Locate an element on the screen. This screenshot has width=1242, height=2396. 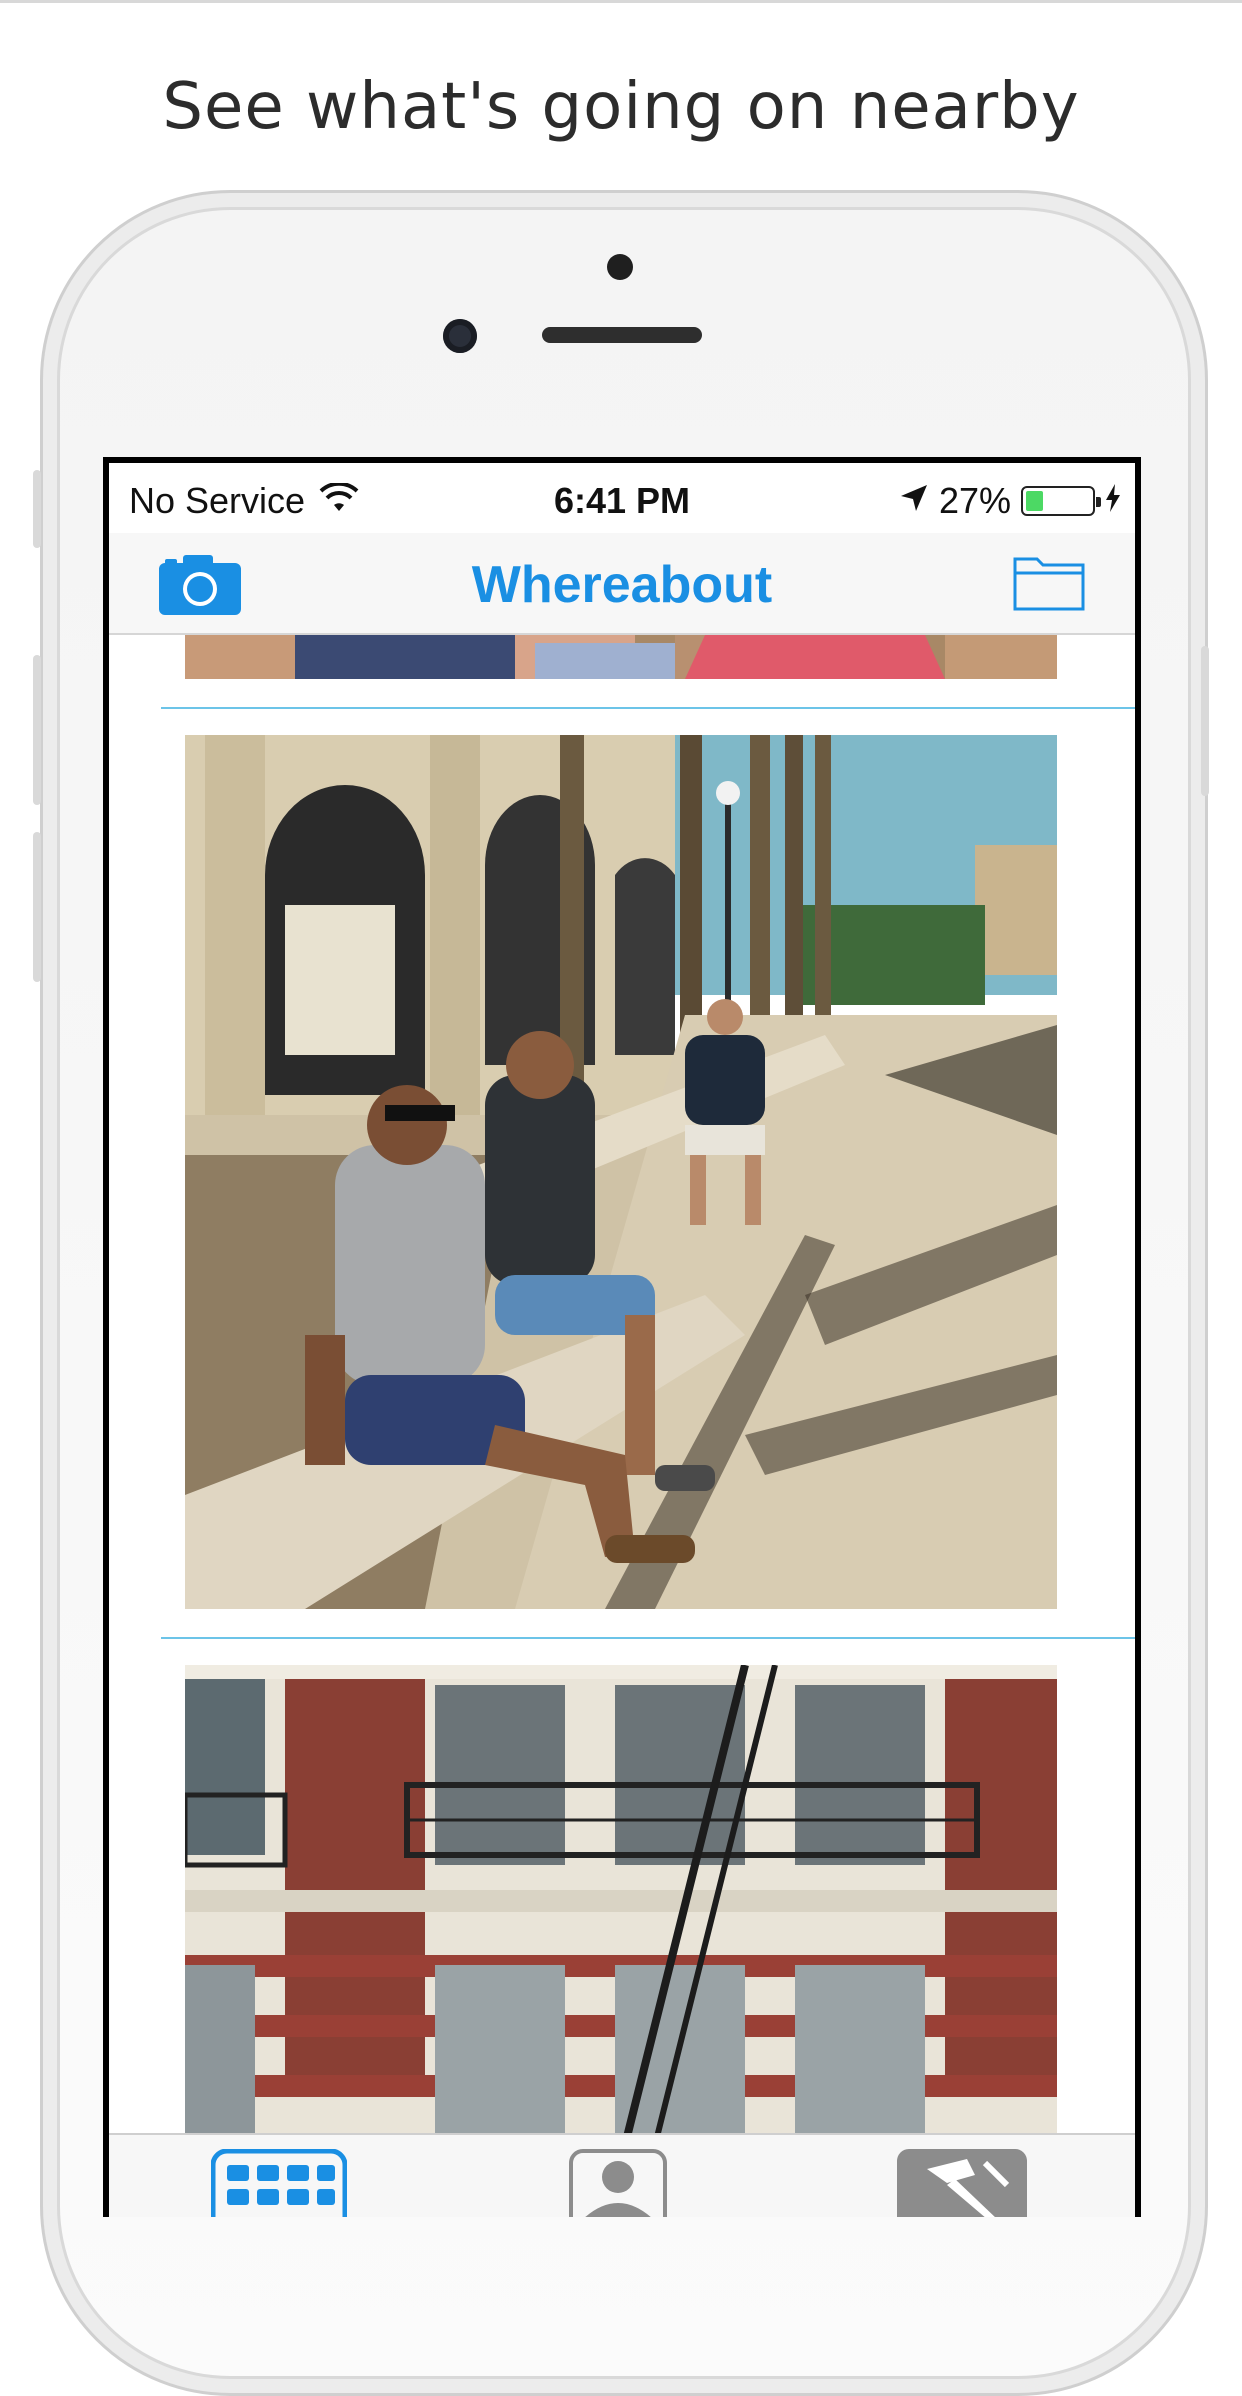
profile-icon is located at coordinates (618, 2183).